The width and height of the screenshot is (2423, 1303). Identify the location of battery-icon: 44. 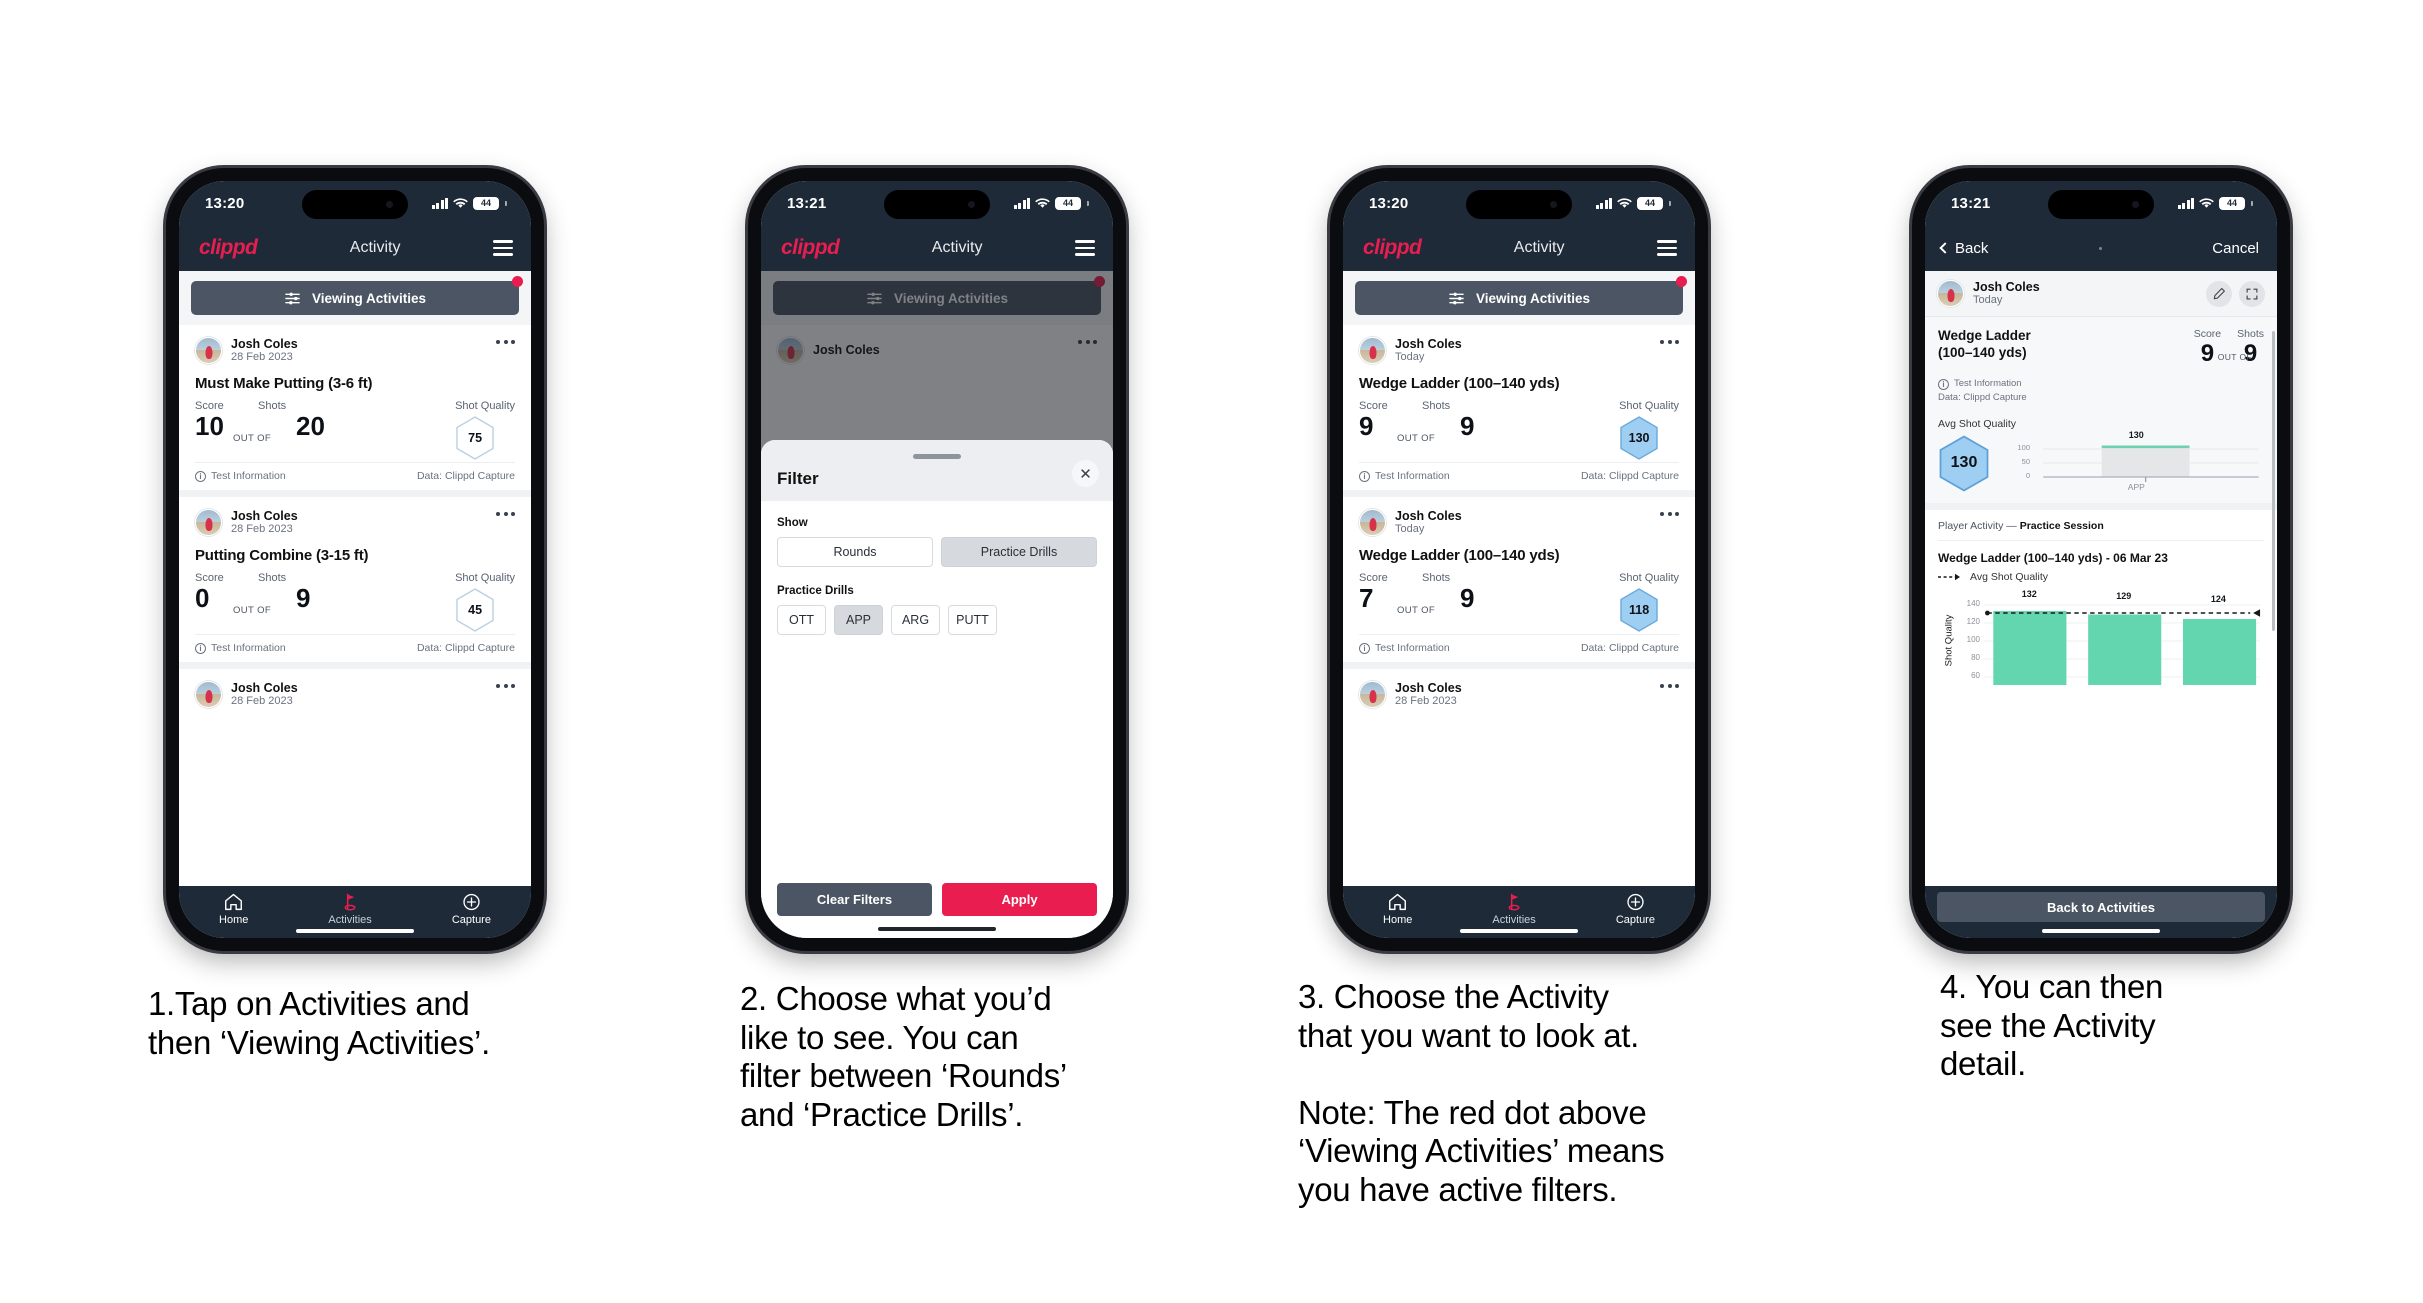
(2232, 203).